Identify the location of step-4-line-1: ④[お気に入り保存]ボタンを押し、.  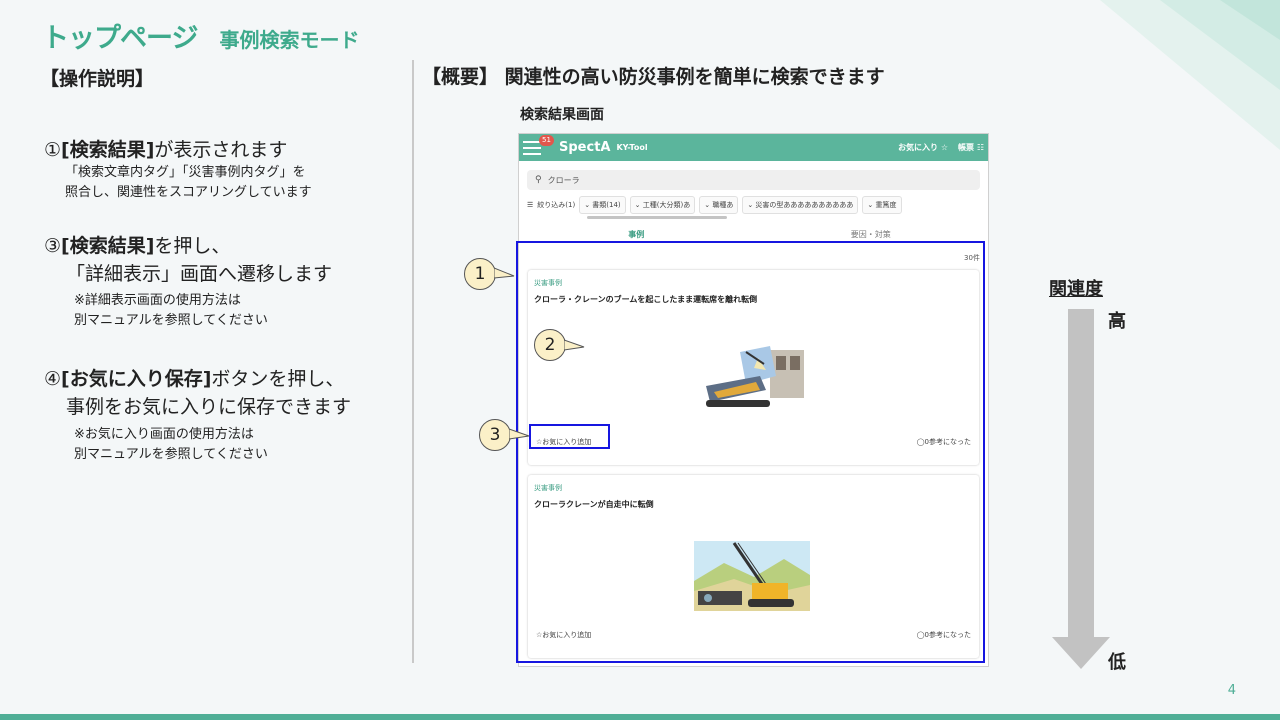
(197, 379).